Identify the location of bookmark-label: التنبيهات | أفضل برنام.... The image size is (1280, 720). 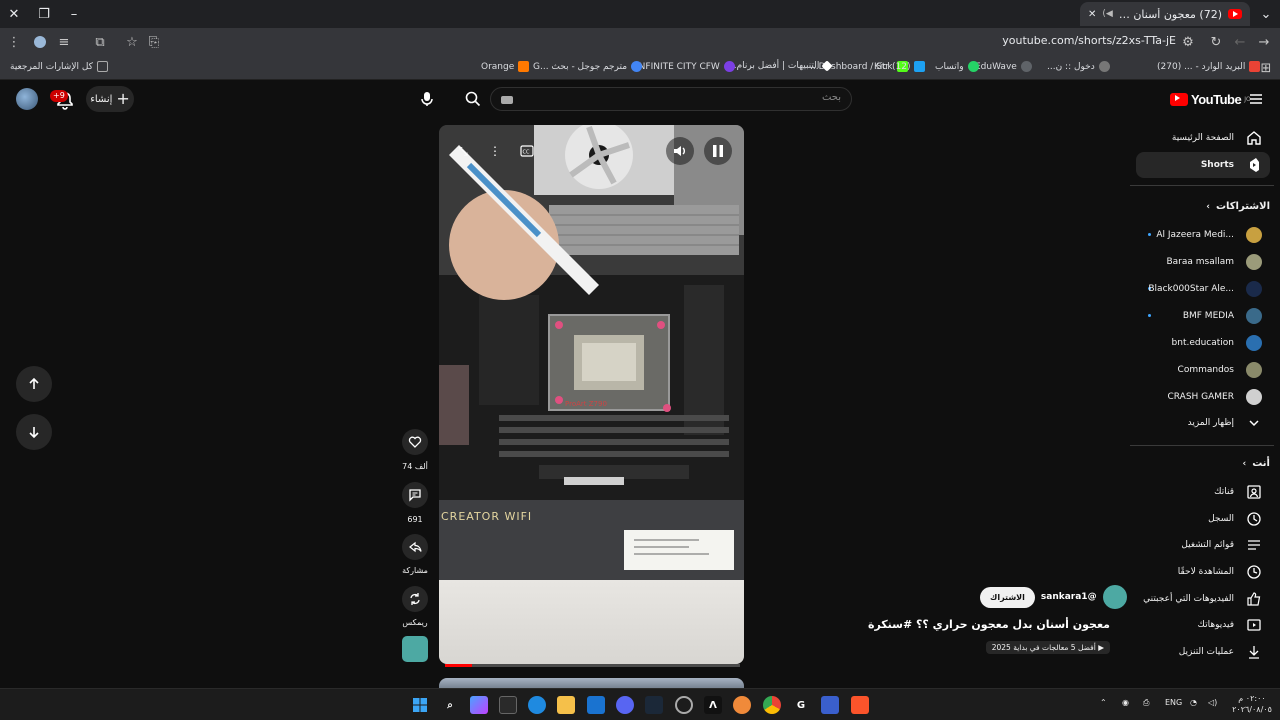
(774, 66).